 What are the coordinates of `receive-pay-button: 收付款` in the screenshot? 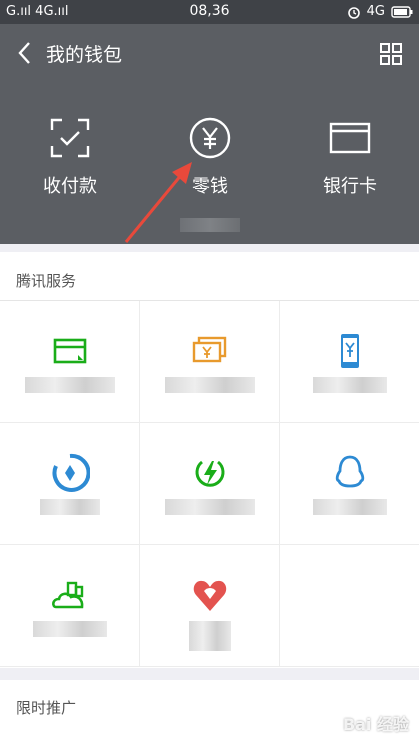 It's located at (70, 157).